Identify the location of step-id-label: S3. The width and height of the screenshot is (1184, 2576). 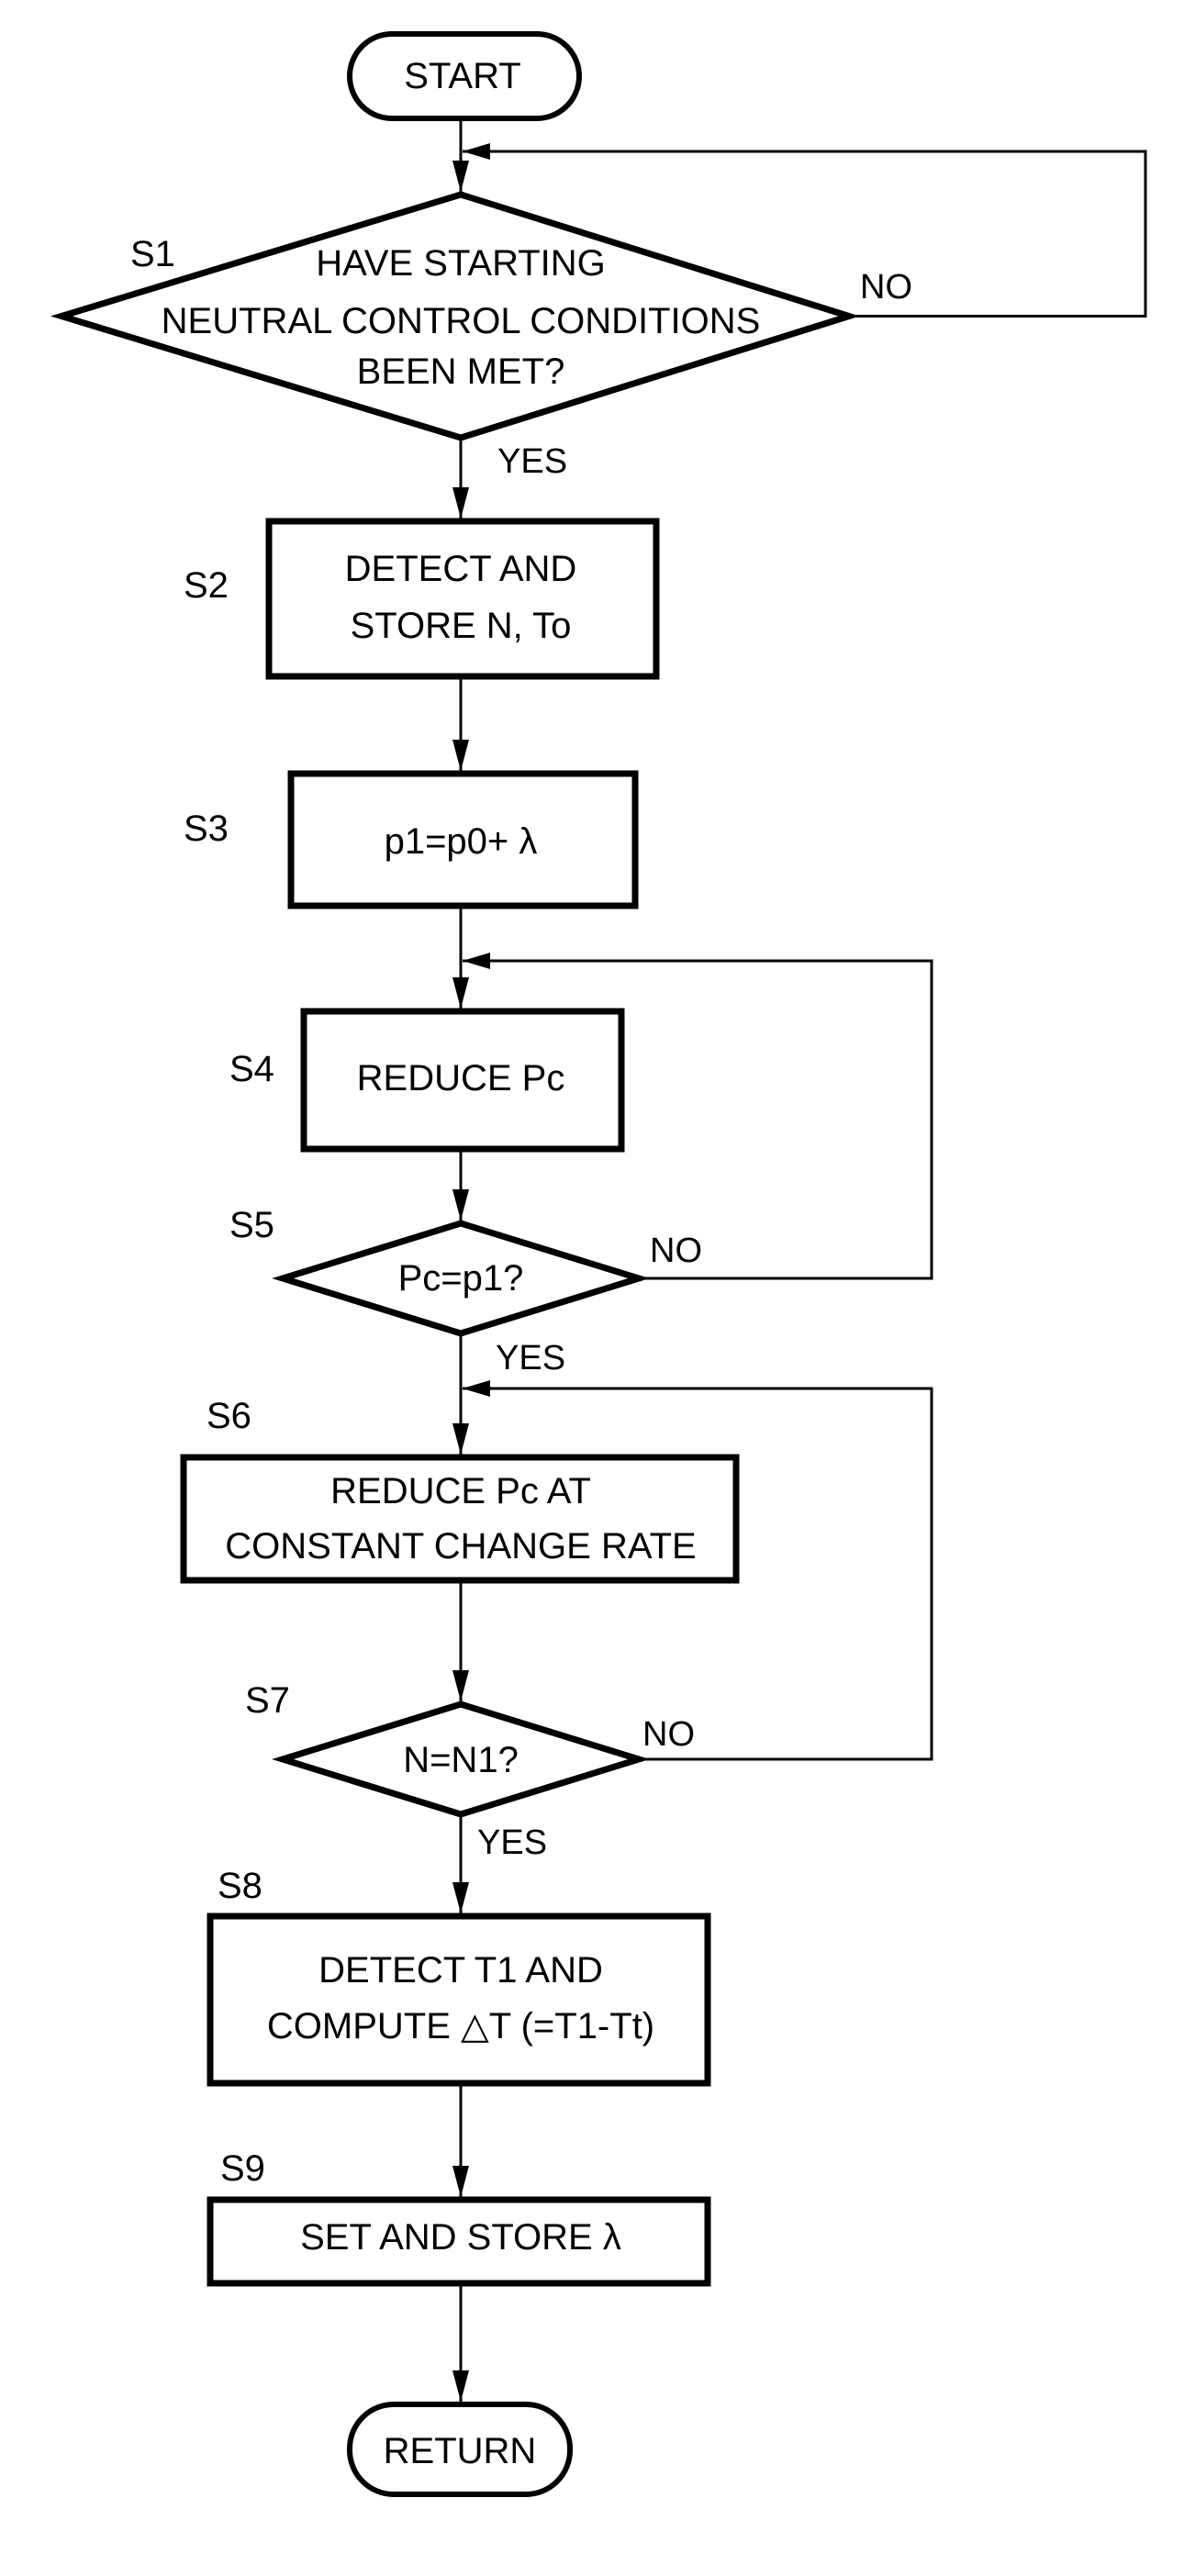
(206, 828).